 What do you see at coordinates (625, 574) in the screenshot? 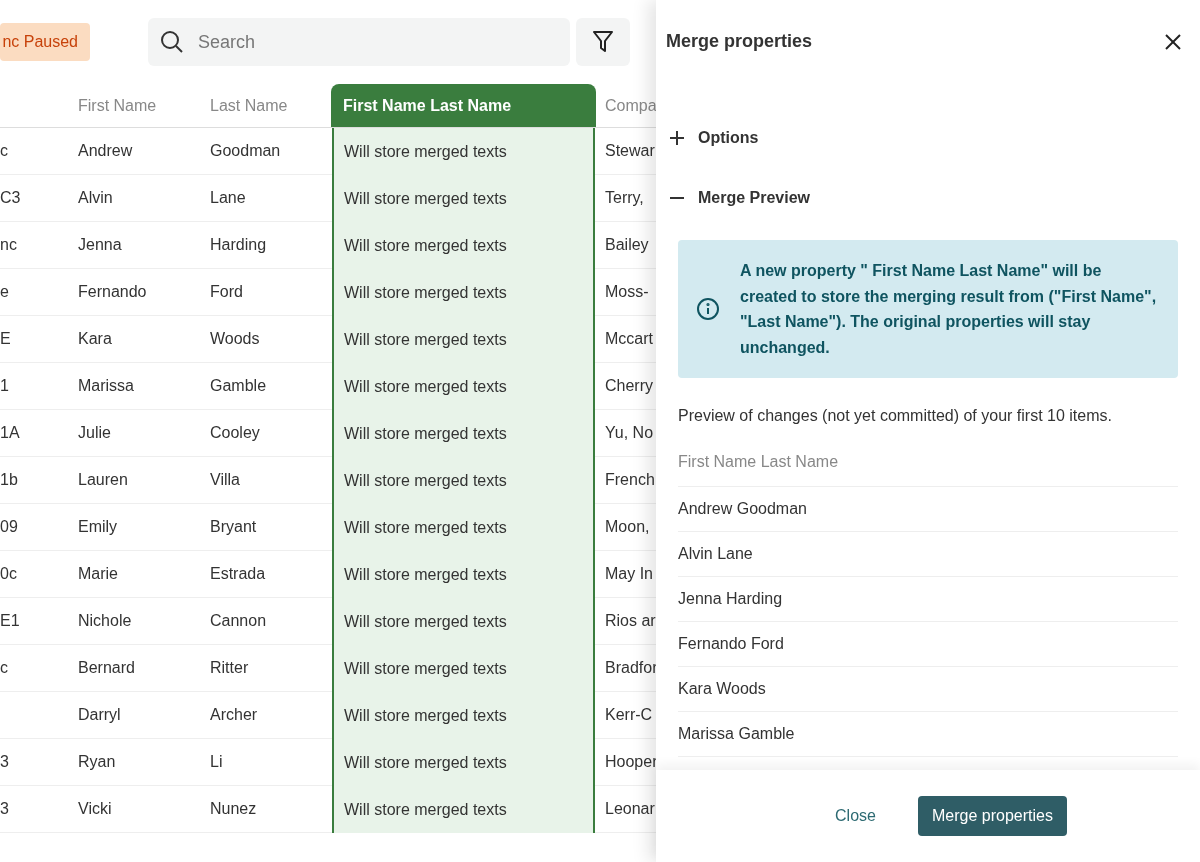
I see `table-cell: May In` at bounding box center [625, 574].